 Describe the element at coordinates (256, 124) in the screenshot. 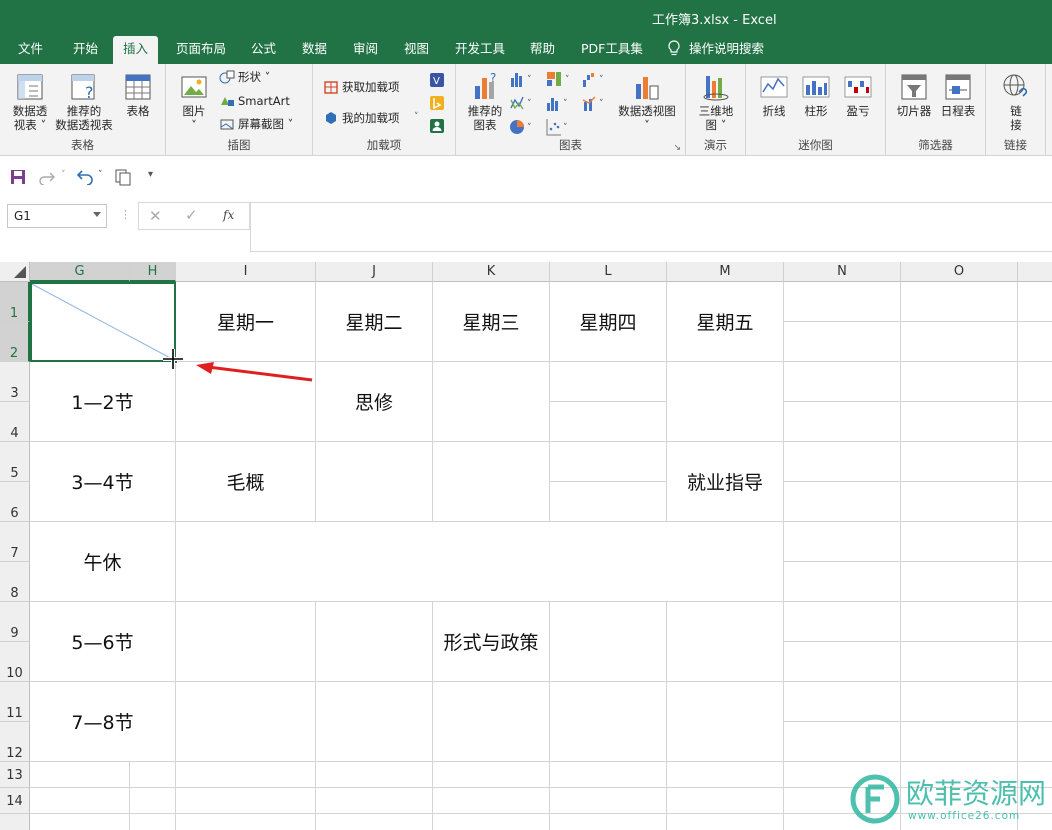

I see `screenshot-button: 屏幕截图 ˅` at that location.